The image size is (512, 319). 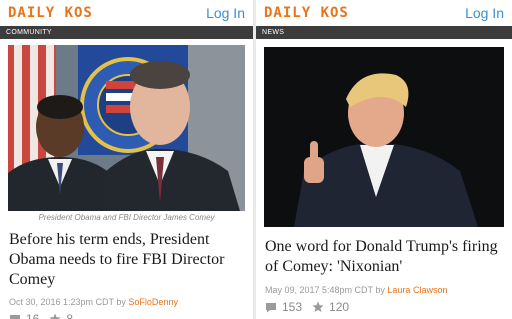 What do you see at coordinates (384, 32) in the screenshot?
I see `section-label: NEWS` at bounding box center [384, 32].